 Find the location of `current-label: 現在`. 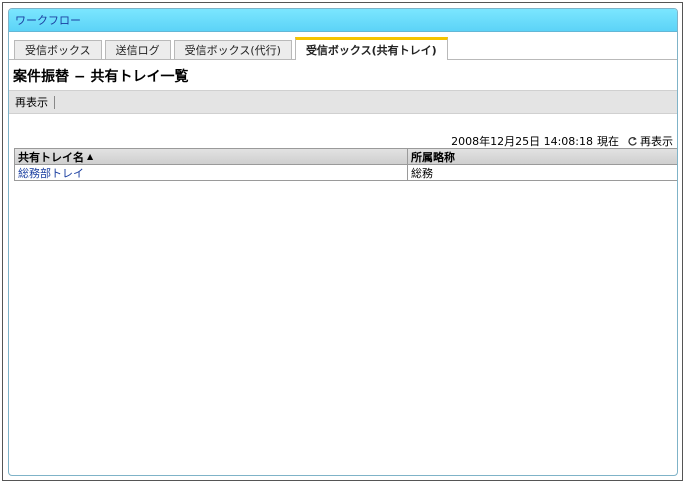

current-label: 現在 is located at coordinates (608, 141).